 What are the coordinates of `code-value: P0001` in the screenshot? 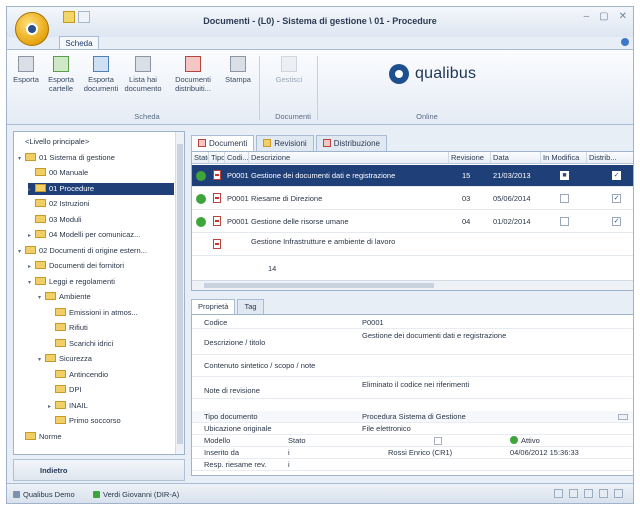 It's located at (373, 322).